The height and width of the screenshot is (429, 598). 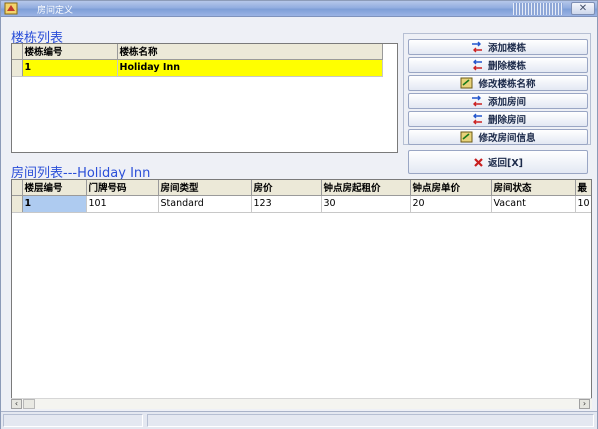 I want to click on rename-building-button: 修改楼栋名称, so click(x=498, y=83).